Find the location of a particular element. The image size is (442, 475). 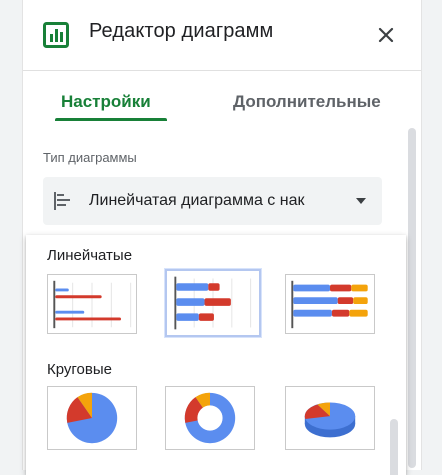

3d-pie-chart-option is located at coordinates (330, 418).